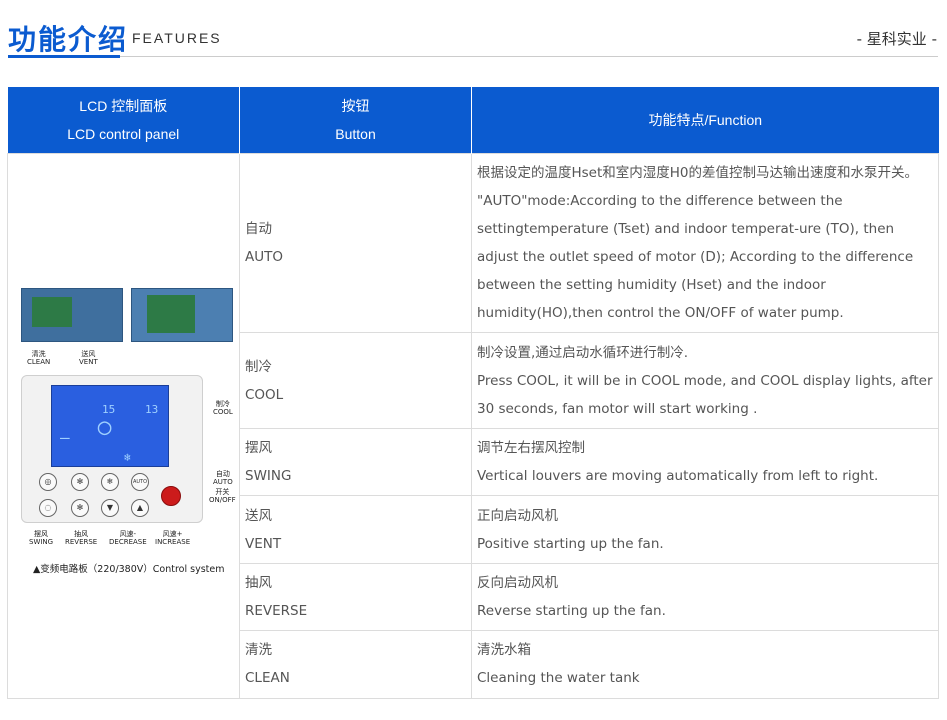 The height and width of the screenshot is (720, 947). Describe the element at coordinates (705, 664) in the screenshot. I see `function-cell: 清洗水箱 Cleaning the water tank` at that location.